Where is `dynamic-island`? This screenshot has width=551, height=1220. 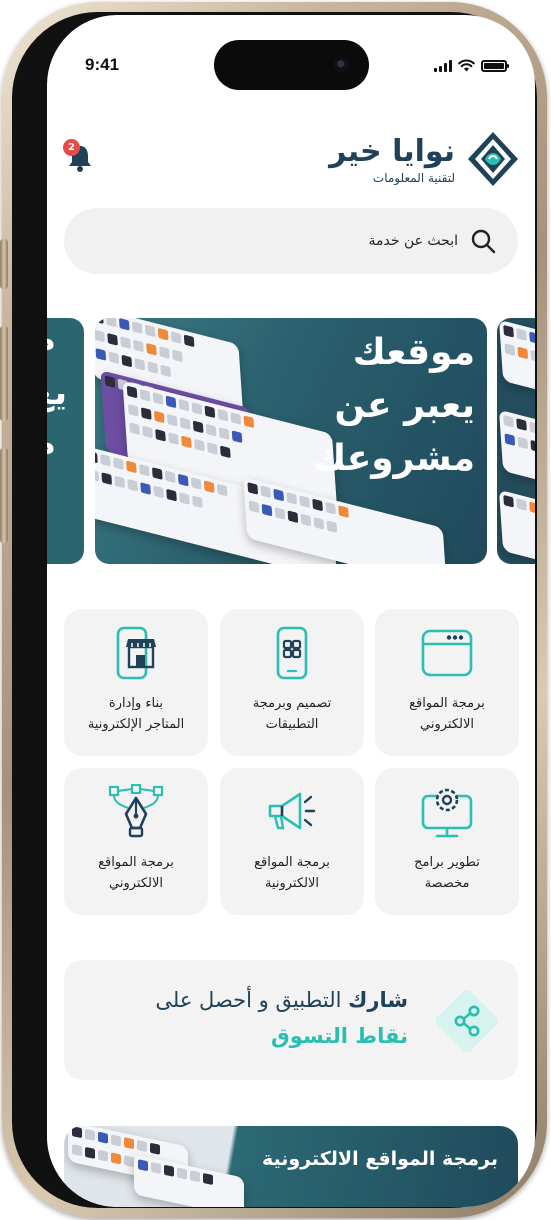 dynamic-island is located at coordinates (291, 65).